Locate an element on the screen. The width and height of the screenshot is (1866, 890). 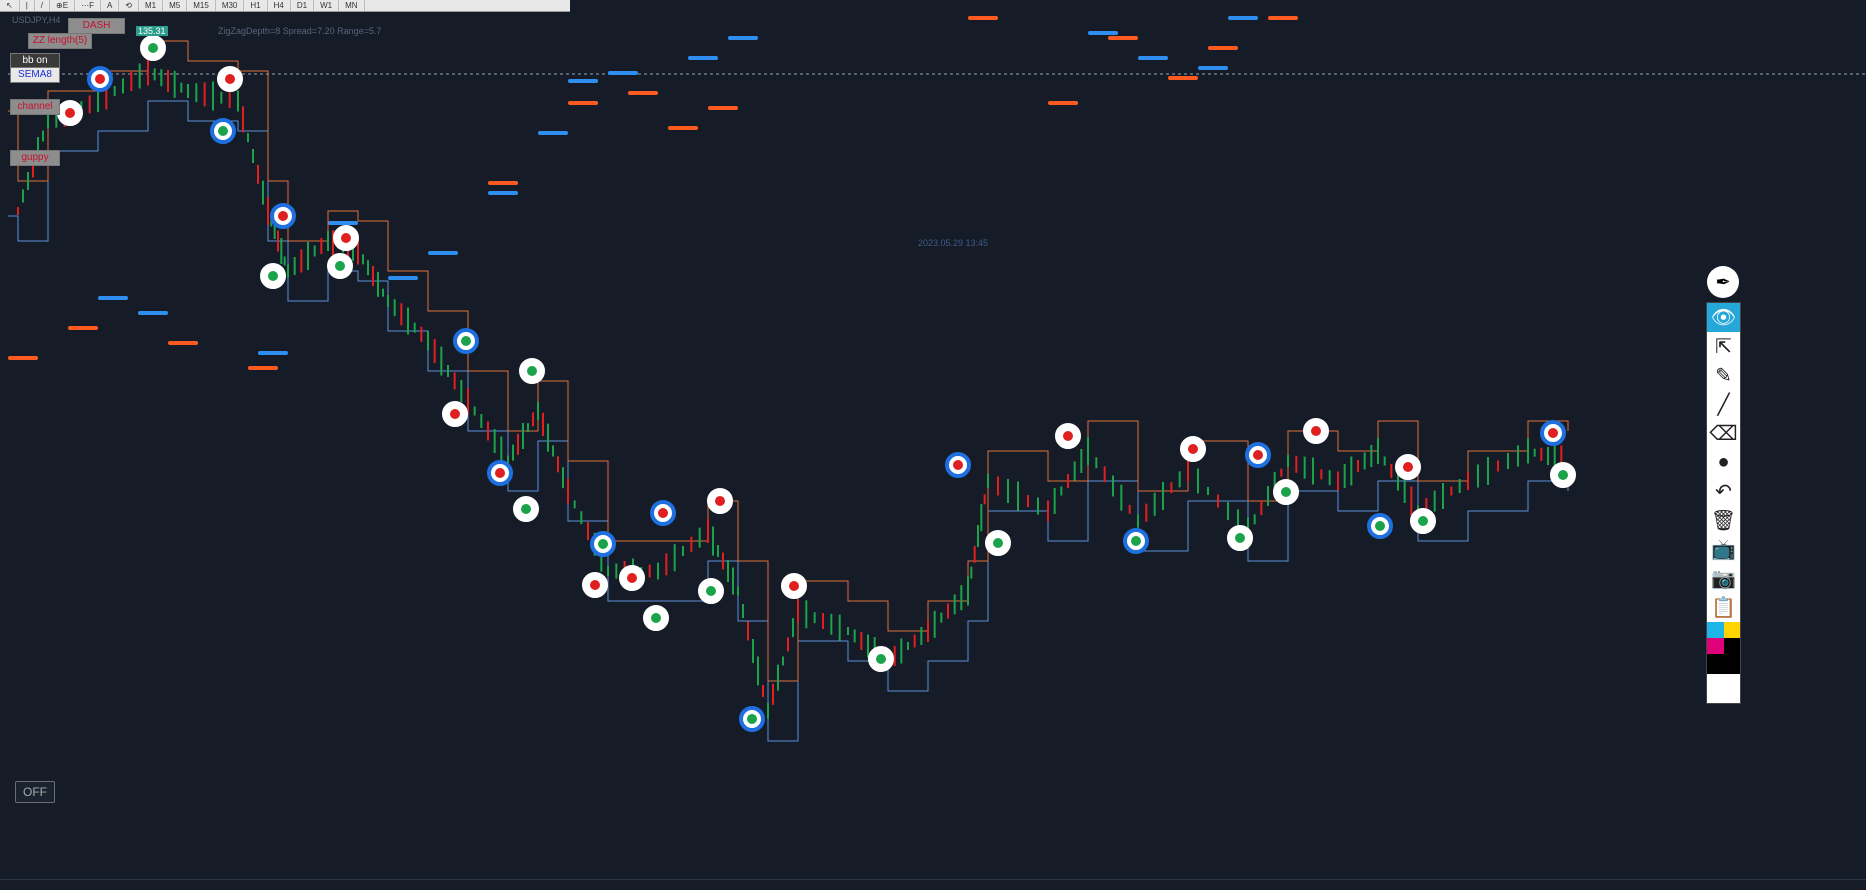
fibo-tool-icon: ⋯F is located at coordinates (88, 5).